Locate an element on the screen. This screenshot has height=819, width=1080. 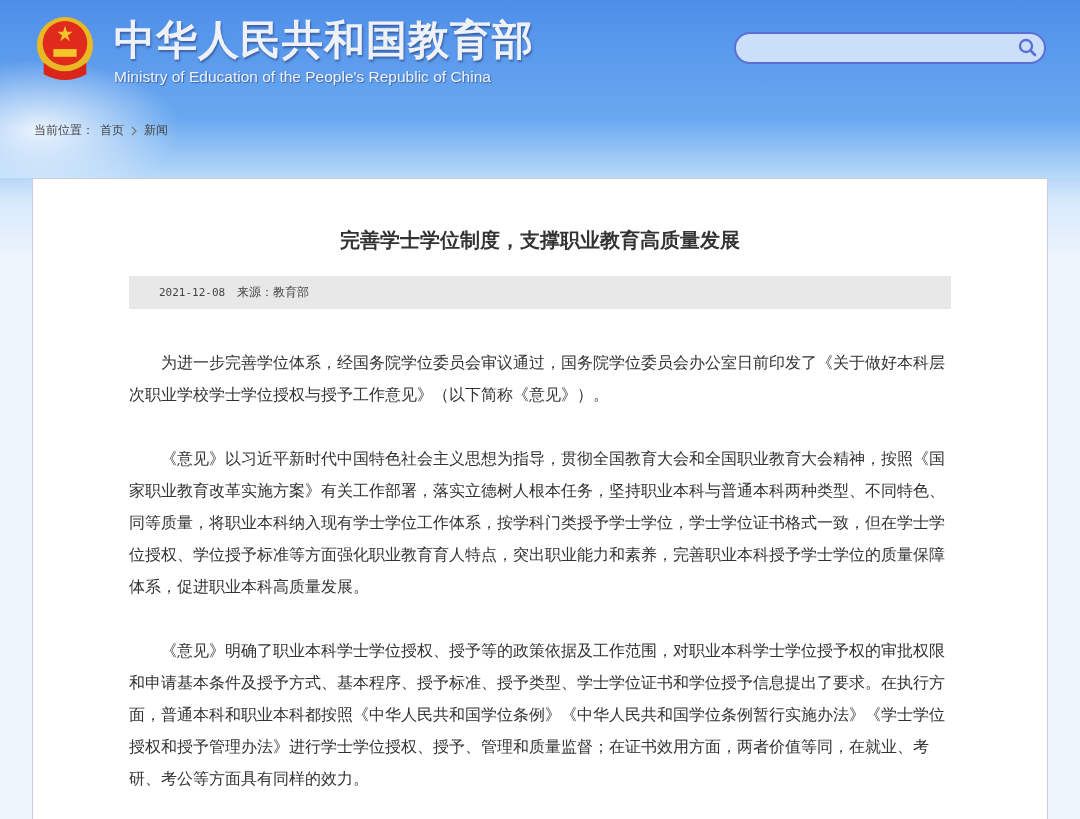
search-icon is located at coordinates (1028, 48).